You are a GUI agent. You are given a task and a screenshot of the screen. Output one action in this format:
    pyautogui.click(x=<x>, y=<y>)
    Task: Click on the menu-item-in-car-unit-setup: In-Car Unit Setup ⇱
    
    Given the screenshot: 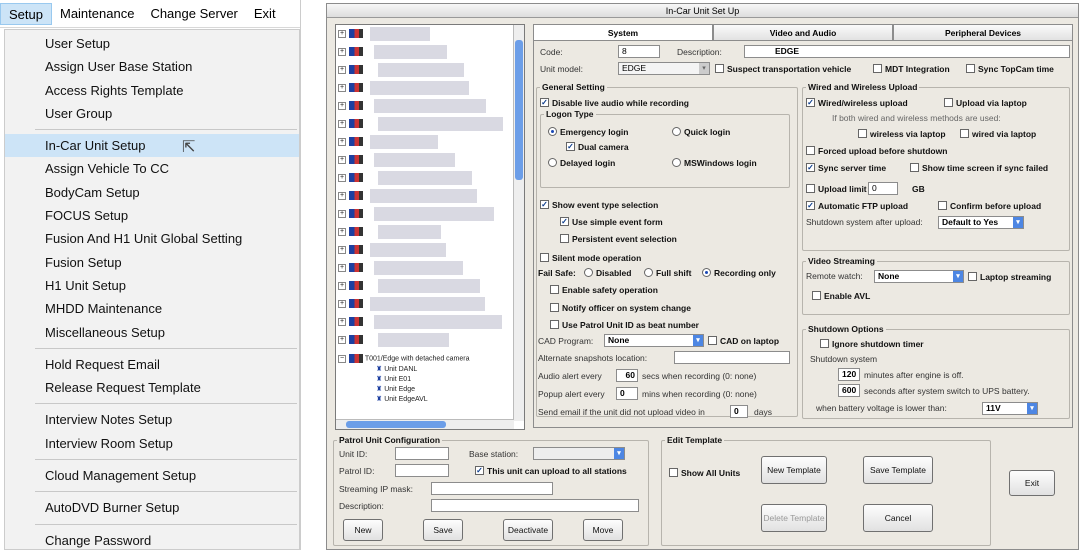 What is the action you would take?
    pyautogui.click(x=152, y=146)
    